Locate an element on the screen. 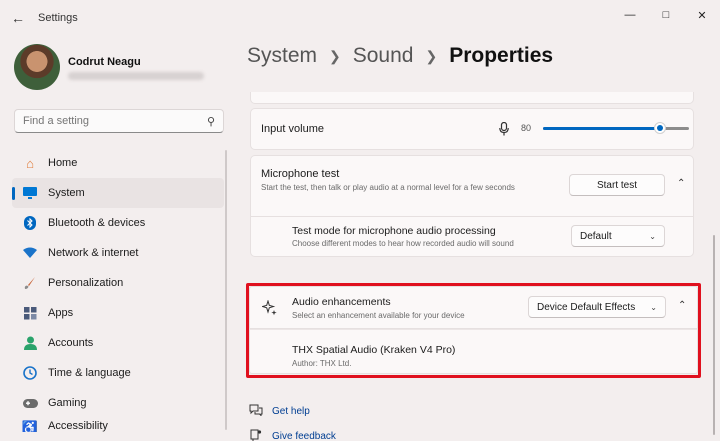 Image resolution: width=720 pixels, height=441 pixels. slider-fill is located at coordinates (601, 128).